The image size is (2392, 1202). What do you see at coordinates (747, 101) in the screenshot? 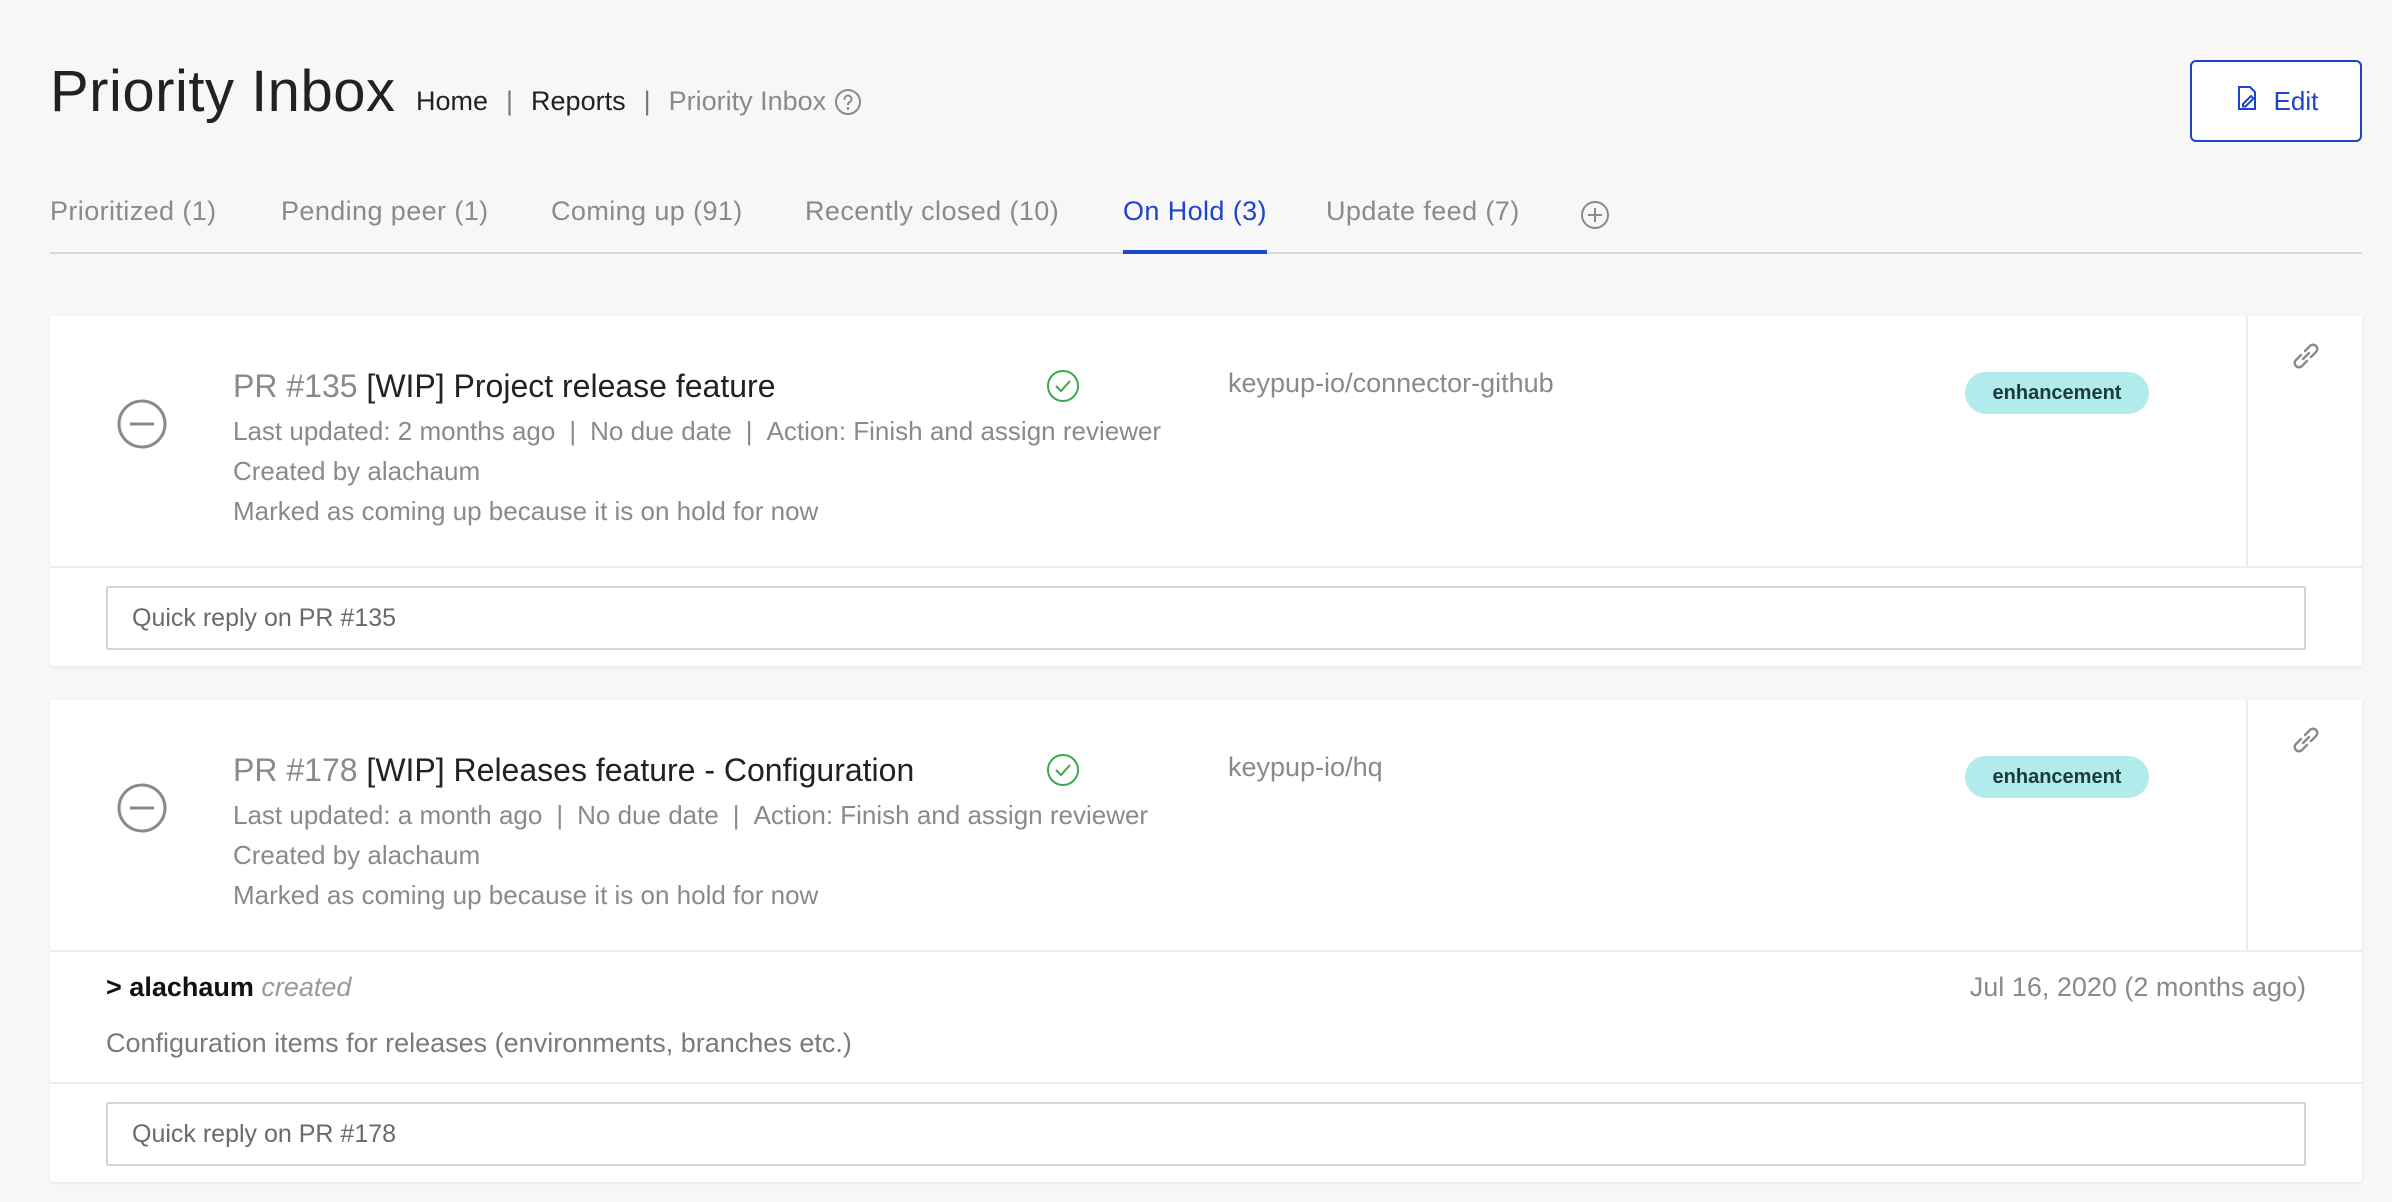
I see `breadcrumb-current: Priority Inbox` at bounding box center [747, 101].